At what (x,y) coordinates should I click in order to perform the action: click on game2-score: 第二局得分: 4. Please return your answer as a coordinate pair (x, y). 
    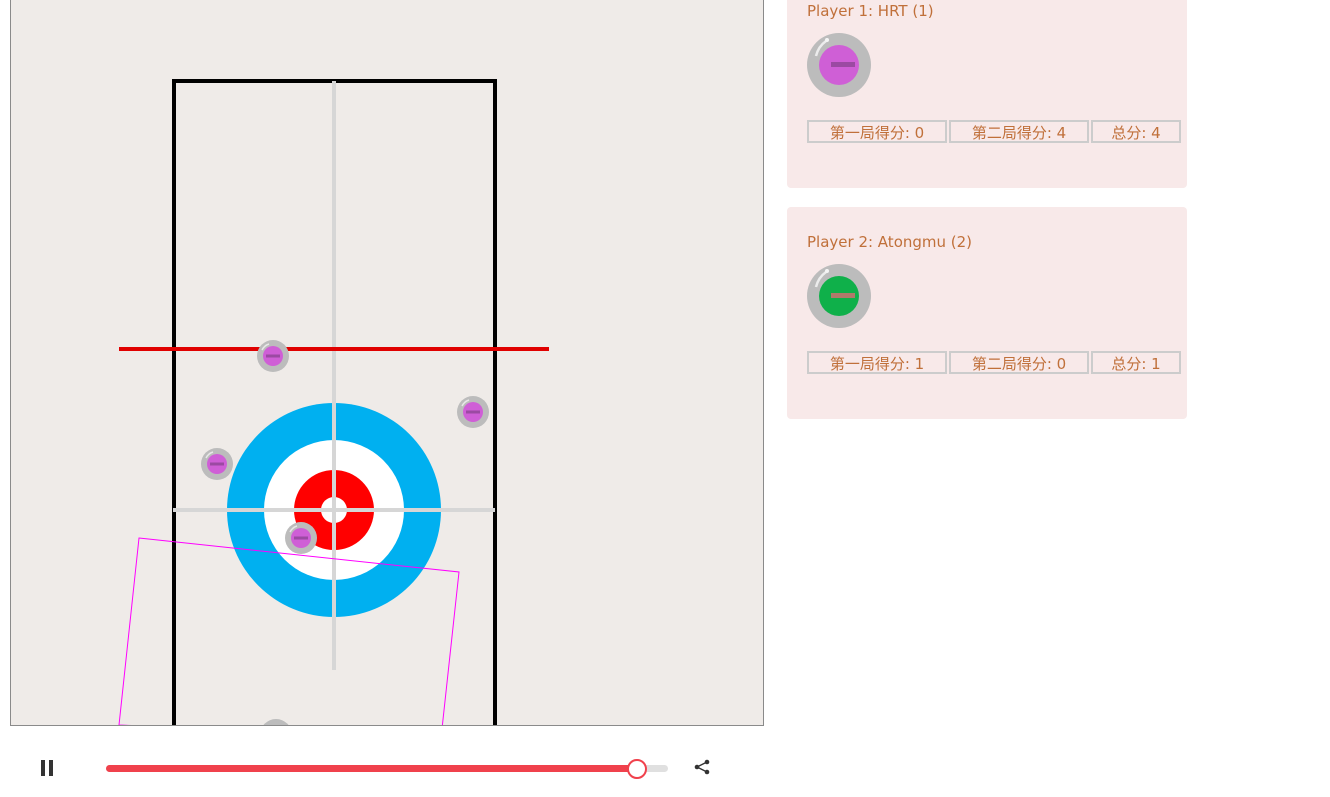
    Looking at the image, I should click on (1019, 131).